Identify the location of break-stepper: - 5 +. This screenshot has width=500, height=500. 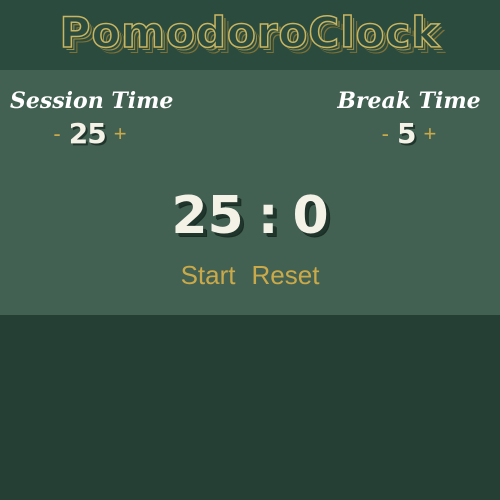
(409, 134).